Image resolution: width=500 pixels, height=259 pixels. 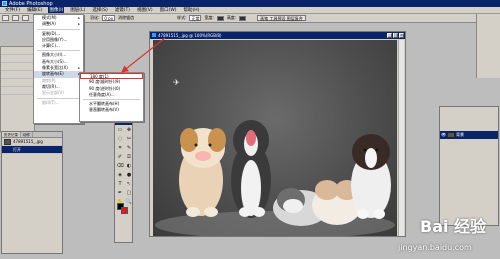 What do you see at coordinates (401, 138) in the screenshot?
I see `vertical-scrollbar` at bounding box center [401, 138].